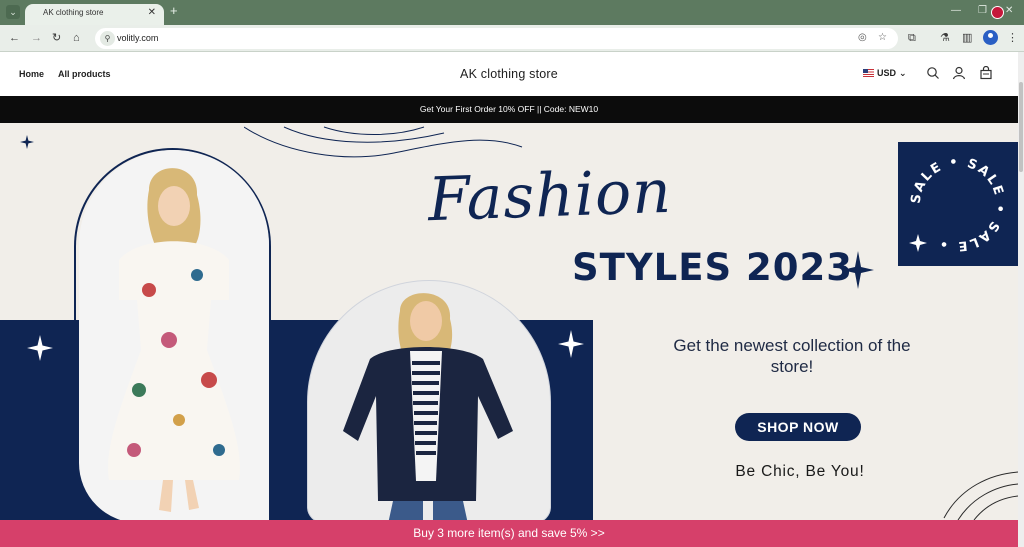 The height and width of the screenshot is (547, 1024). I want to click on search-icon, so click(933, 73).